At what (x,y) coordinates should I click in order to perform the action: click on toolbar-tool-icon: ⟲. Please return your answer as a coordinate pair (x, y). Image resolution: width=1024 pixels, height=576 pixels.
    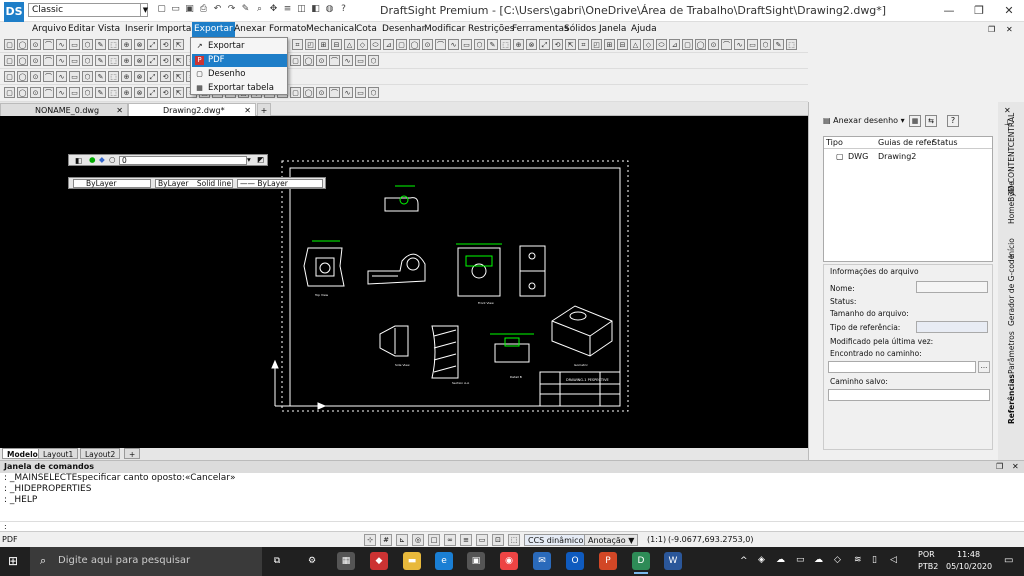
    Looking at the image, I should click on (165, 60).